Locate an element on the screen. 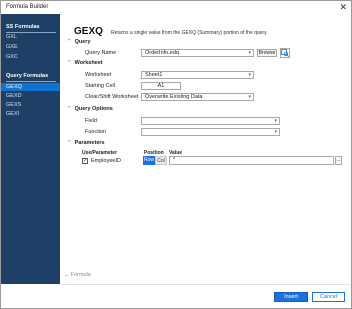 Image resolution: width=352 pixels, height=309 pixels. section-query-options: ⌃ Query Options is located at coordinates (90, 109).